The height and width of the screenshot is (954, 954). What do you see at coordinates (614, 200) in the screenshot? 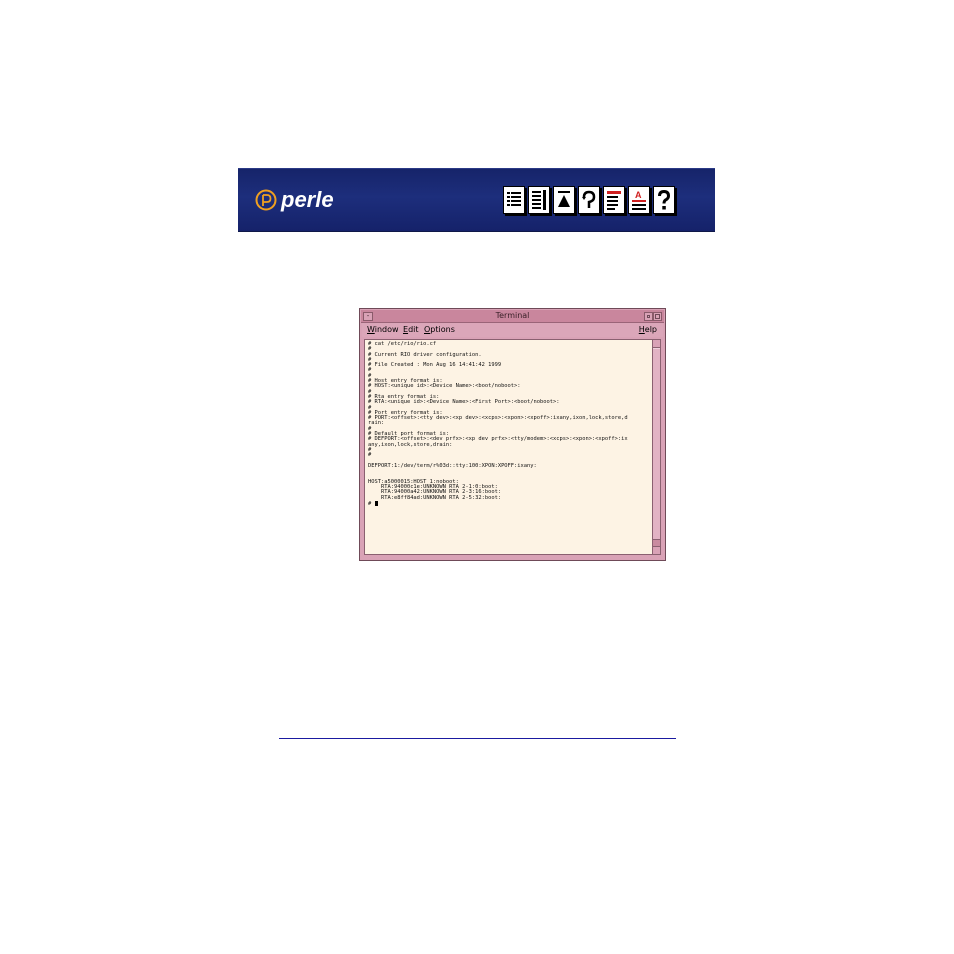
I see `previous-page-icon` at bounding box center [614, 200].